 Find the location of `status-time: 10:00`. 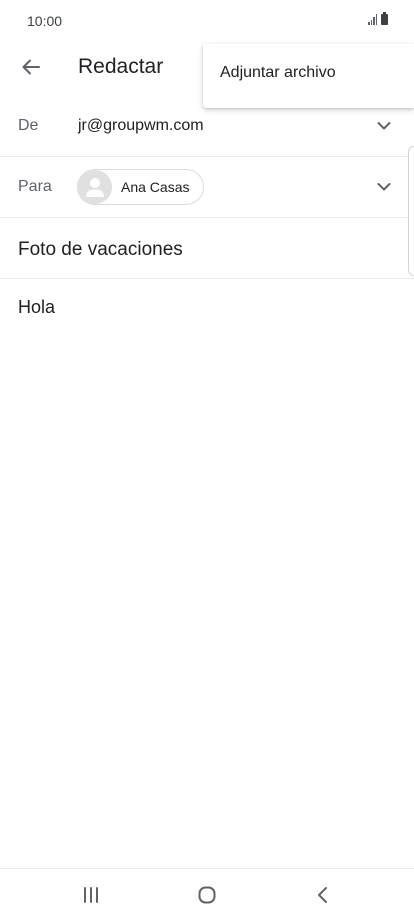

status-time: 10:00 is located at coordinates (45, 21).